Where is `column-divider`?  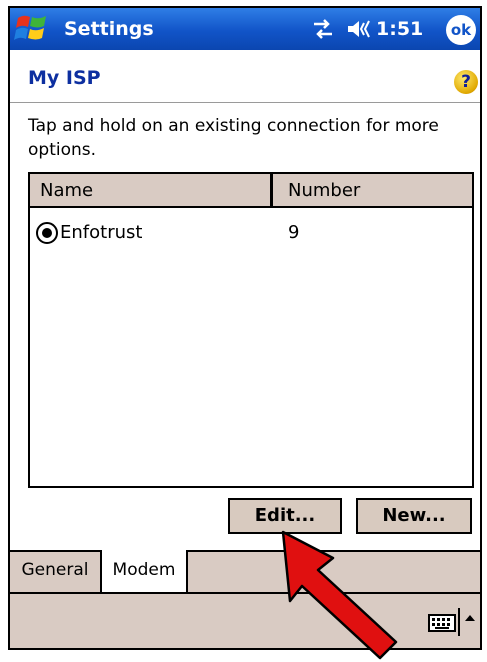 column-divider is located at coordinates (271, 191).